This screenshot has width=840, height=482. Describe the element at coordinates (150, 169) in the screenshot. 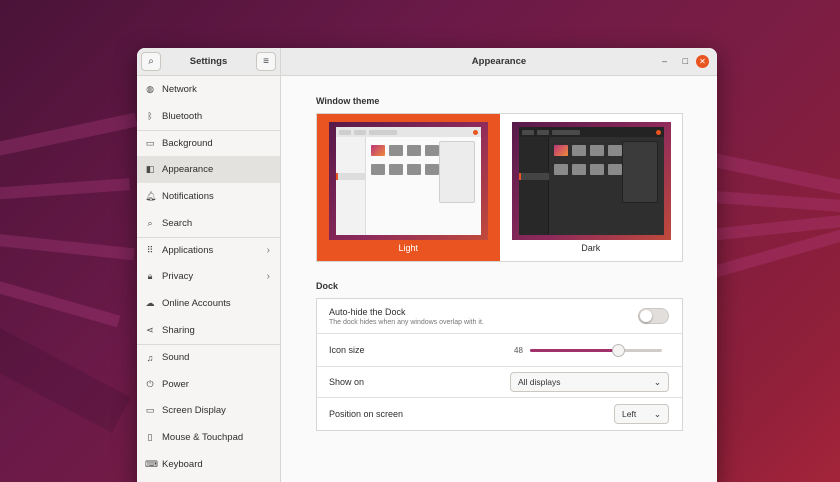

I see `appearance-icon: ◧` at that location.